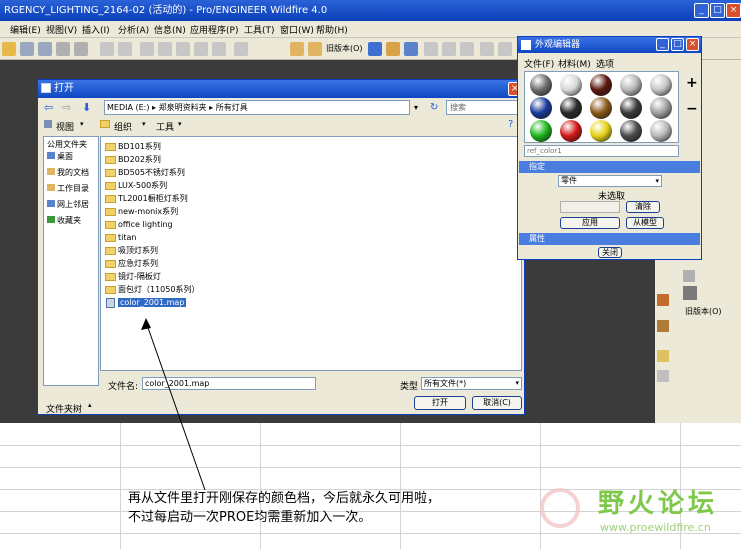 Image resolution: width=741 pixels, height=549 pixels. I want to click on forum-logo-icon, so click(560, 508).